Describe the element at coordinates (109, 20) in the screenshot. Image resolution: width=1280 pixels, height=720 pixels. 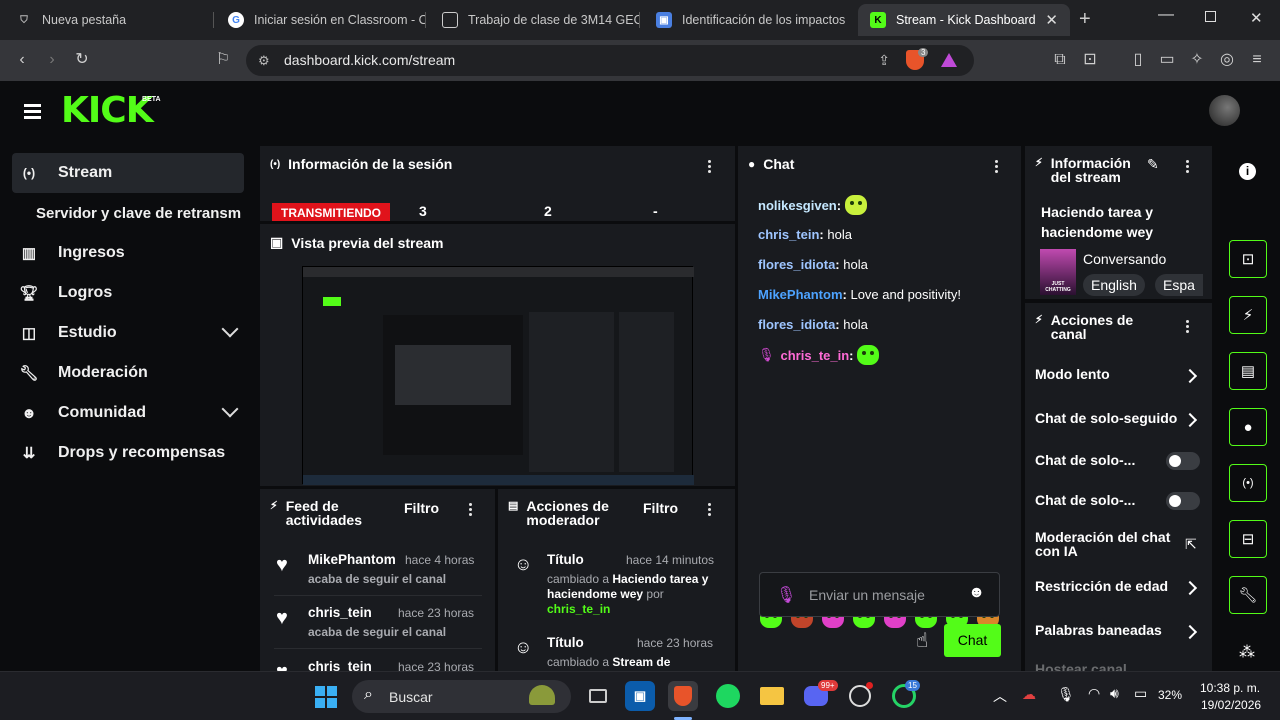
I see `tab-new-tab: ⛉ Nueva pestaña` at that location.